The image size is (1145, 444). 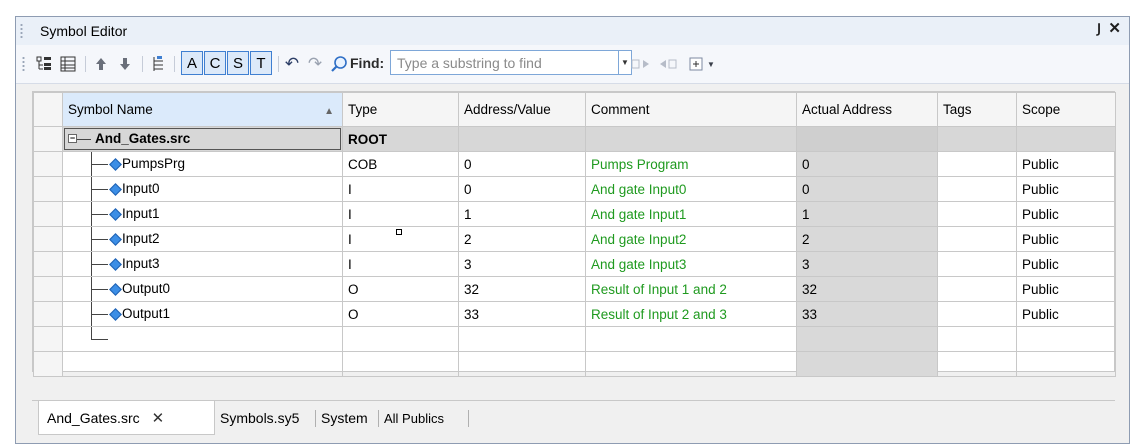 What do you see at coordinates (292, 64) in the screenshot?
I see `undo-icon: ↶` at bounding box center [292, 64].